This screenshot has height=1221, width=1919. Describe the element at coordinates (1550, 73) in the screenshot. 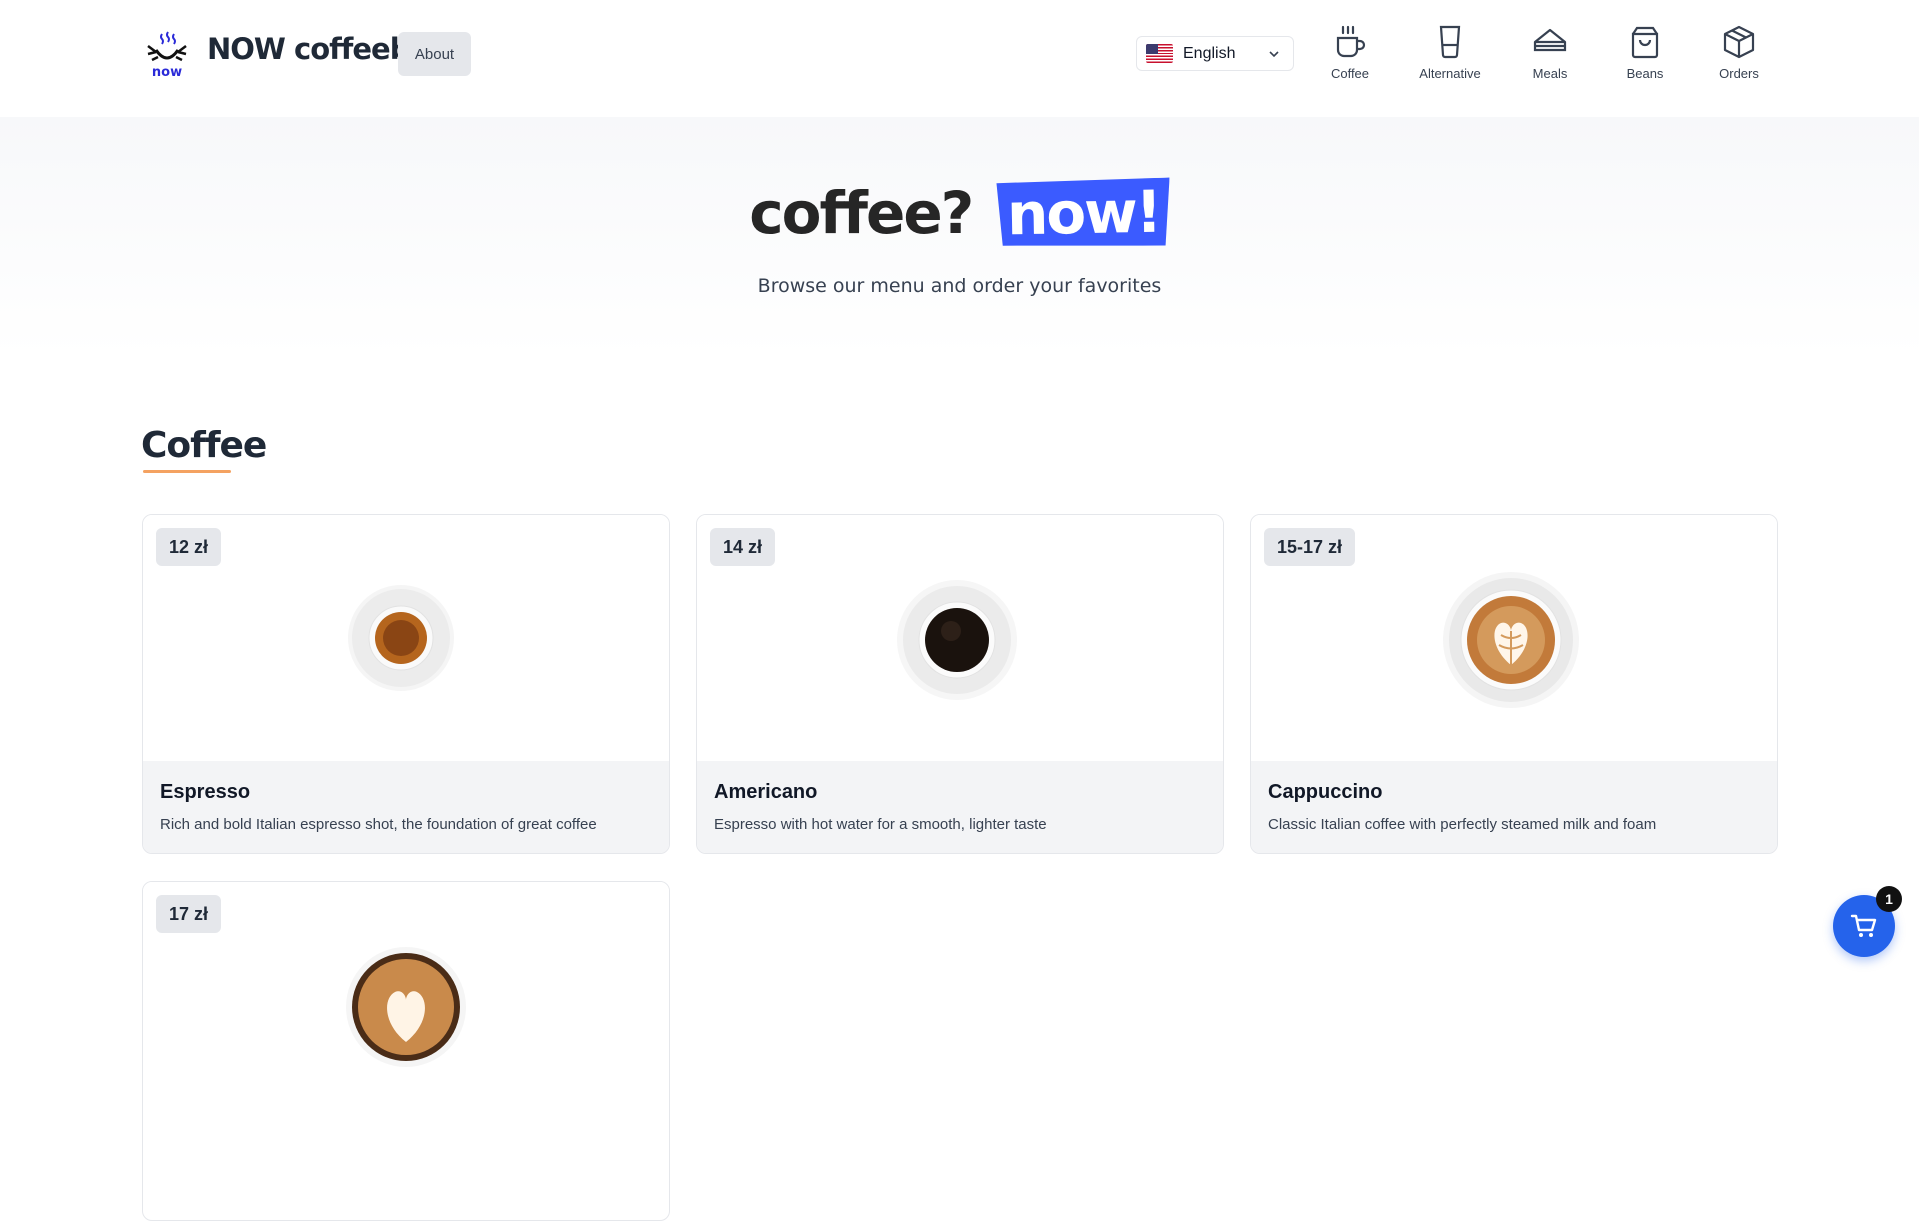

I see `nav-label-meals: Meals` at that location.